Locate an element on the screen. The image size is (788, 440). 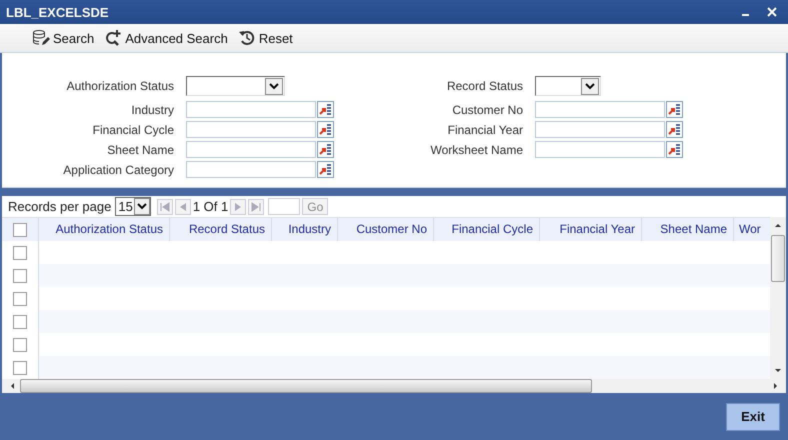
previous-page-icon is located at coordinates (182, 206).